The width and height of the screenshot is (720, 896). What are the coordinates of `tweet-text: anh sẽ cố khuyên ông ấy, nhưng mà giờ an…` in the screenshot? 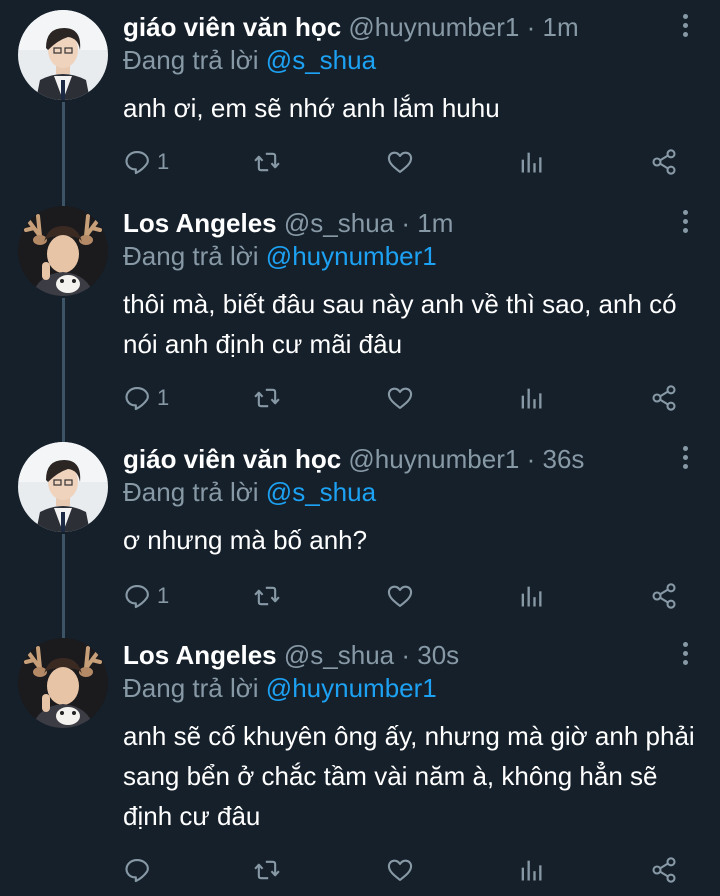 It's located at (409, 776).